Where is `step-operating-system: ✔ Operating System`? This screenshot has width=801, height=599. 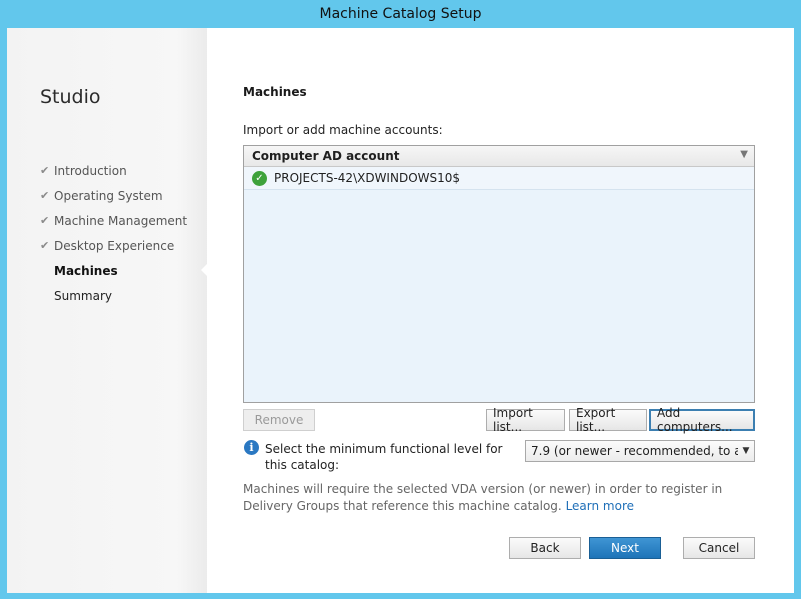
step-operating-system: ✔ Operating System is located at coordinates (113, 198).